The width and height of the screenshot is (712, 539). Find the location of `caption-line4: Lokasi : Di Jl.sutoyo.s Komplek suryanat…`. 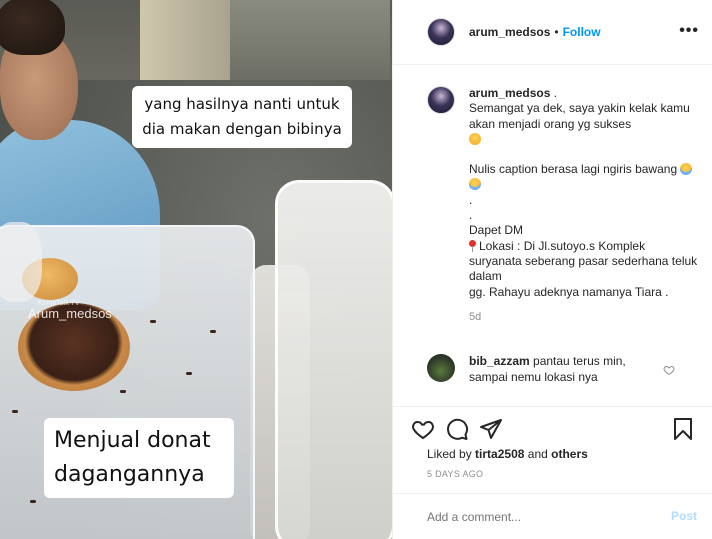

caption-line4: Lokasi : Di Jl.sutoyo.s Komplek suryanat… is located at coordinates (584, 262).